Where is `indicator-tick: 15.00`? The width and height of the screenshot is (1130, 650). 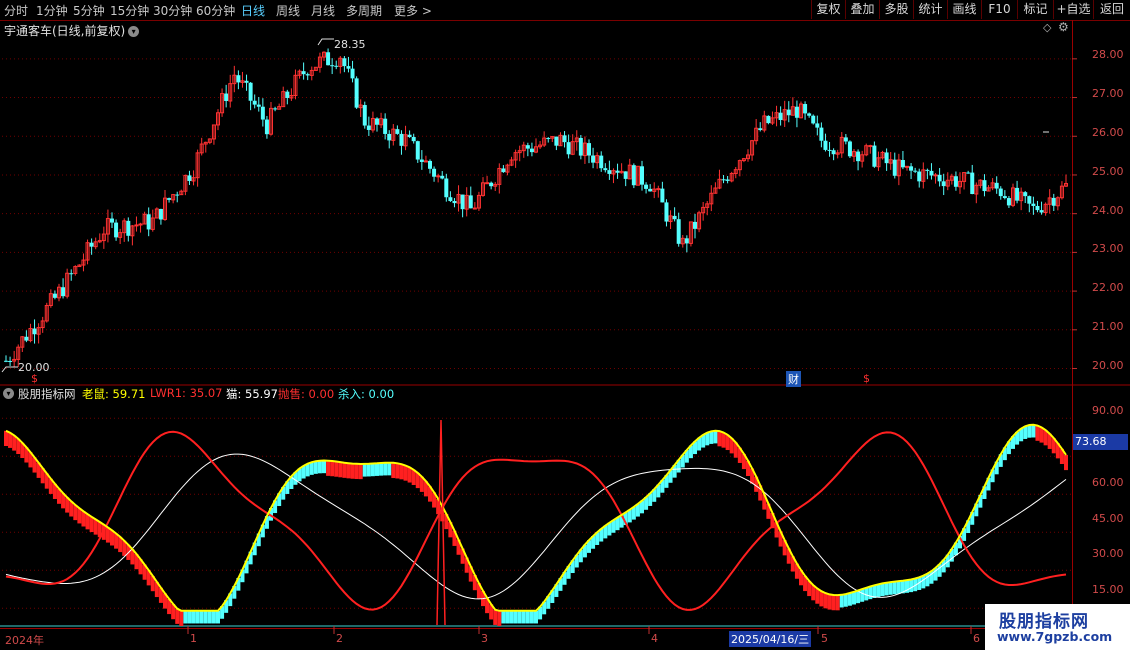
indicator-tick: 15.00 is located at coordinates (1108, 589).